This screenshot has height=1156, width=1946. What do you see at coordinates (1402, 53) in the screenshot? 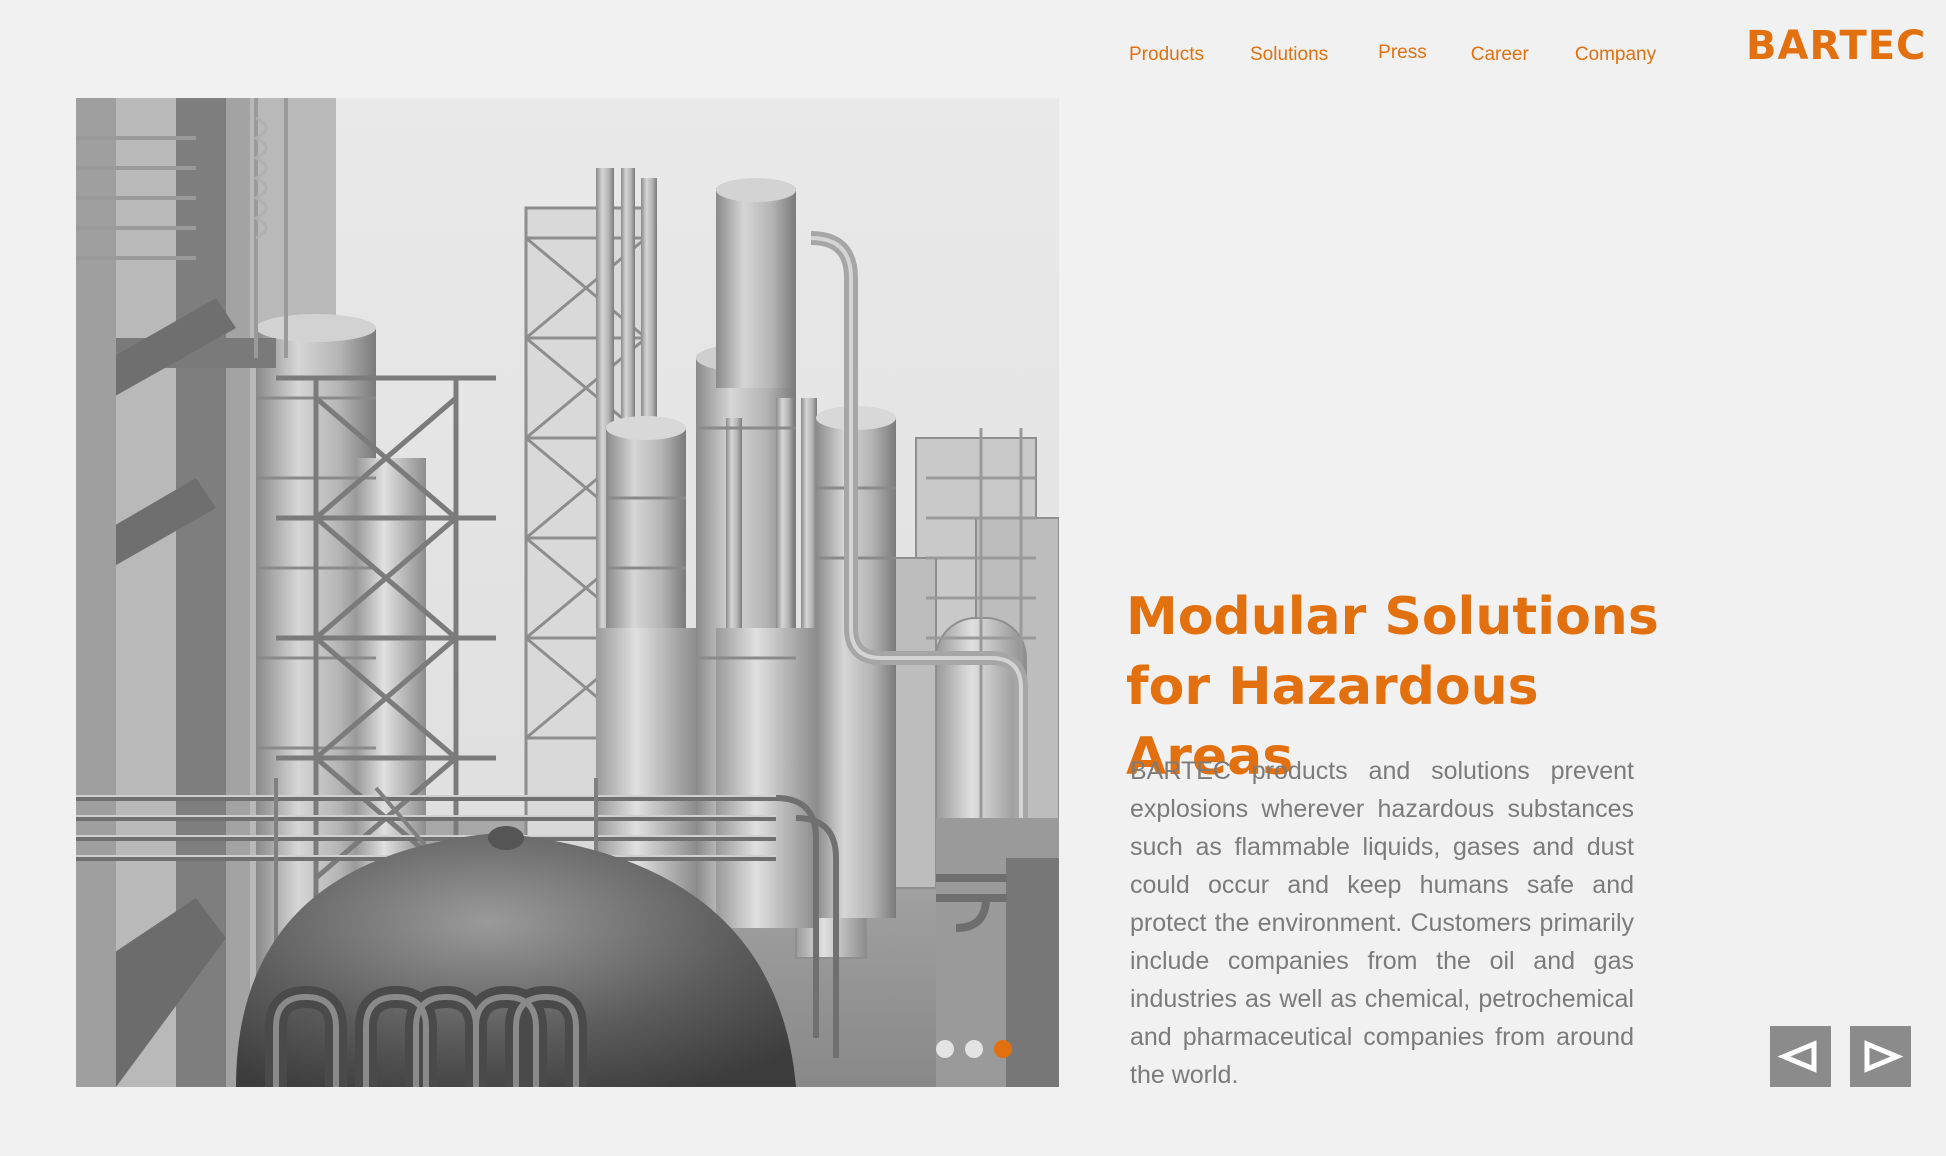
I see `nav-press: Press` at bounding box center [1402, 53].